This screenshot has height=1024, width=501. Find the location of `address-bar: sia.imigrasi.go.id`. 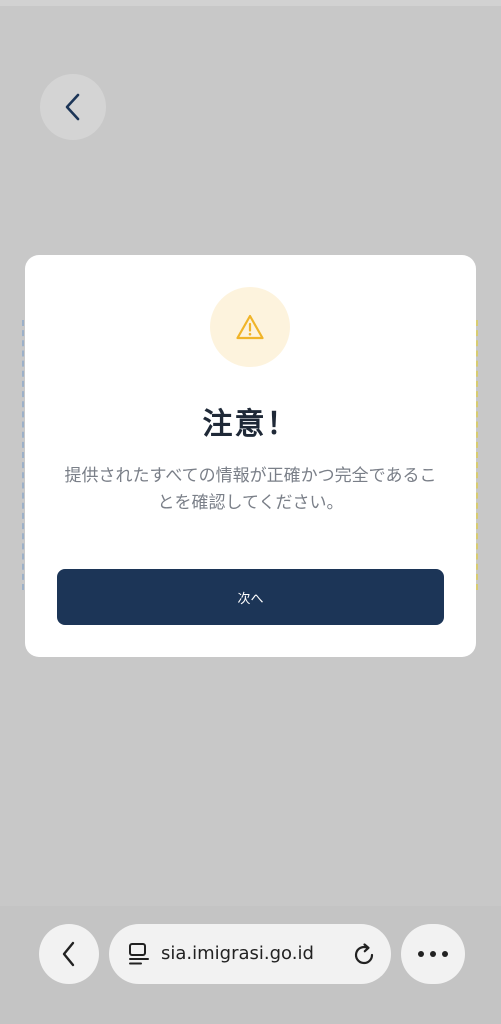

address-bar: sia.imigrasi.go.id is located at coordinates (250, 954).